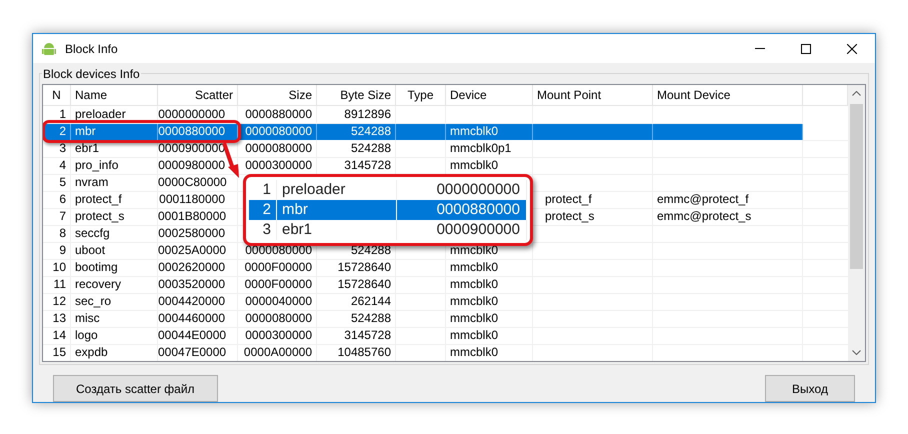 This screenshot has width=908, height=434. Describe the element at coordinates (114, 95) in the screenshot. I see `column-header: Name` at that location.